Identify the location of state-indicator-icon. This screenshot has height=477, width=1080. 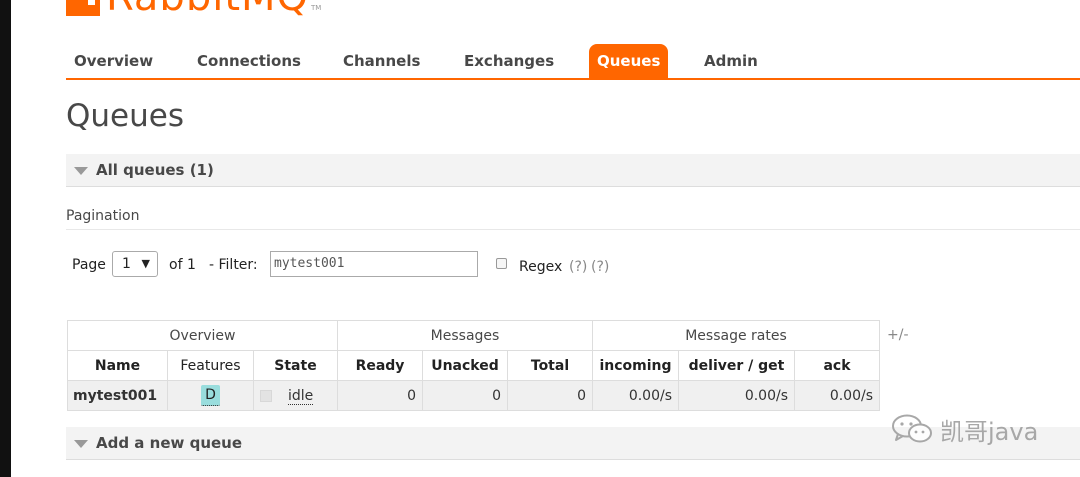
(266, 395).